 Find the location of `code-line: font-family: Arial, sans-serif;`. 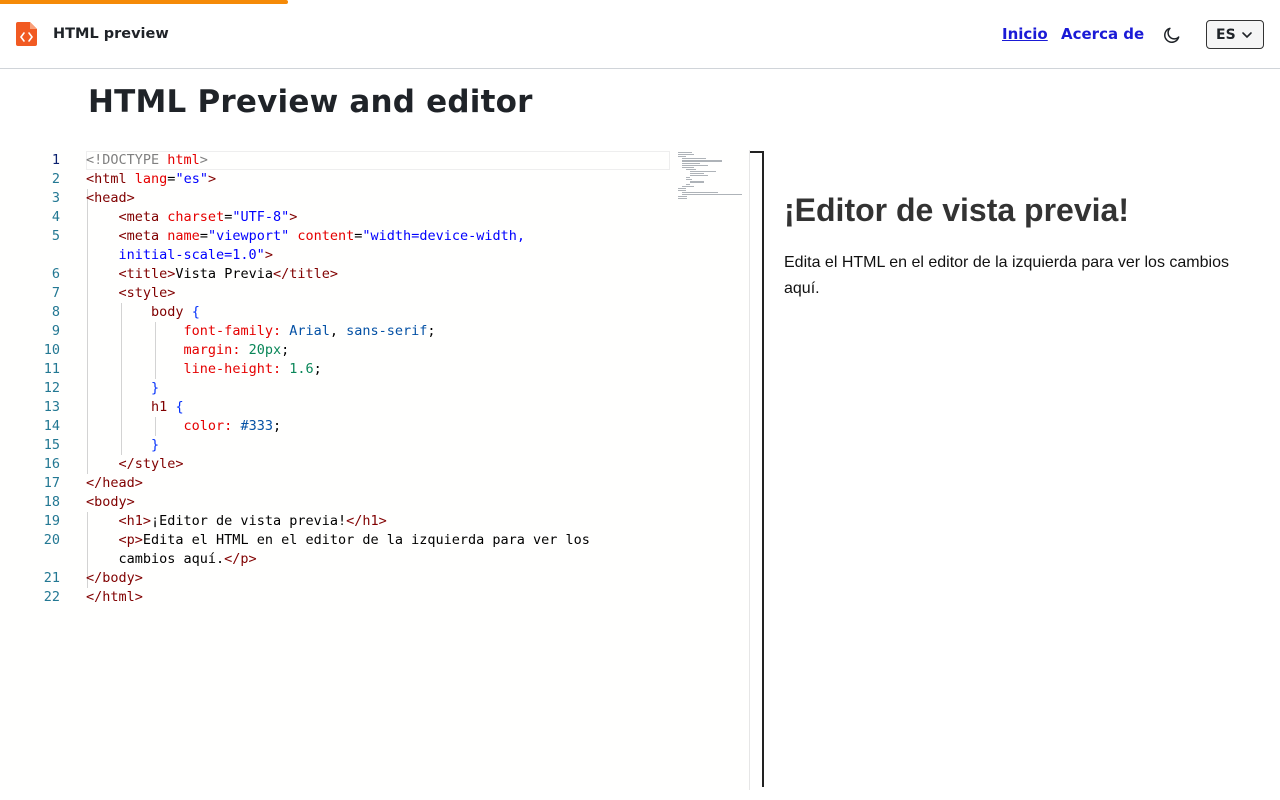

code-line: font-family: Arial, sans-serif; is located at coordinates (309, 331).